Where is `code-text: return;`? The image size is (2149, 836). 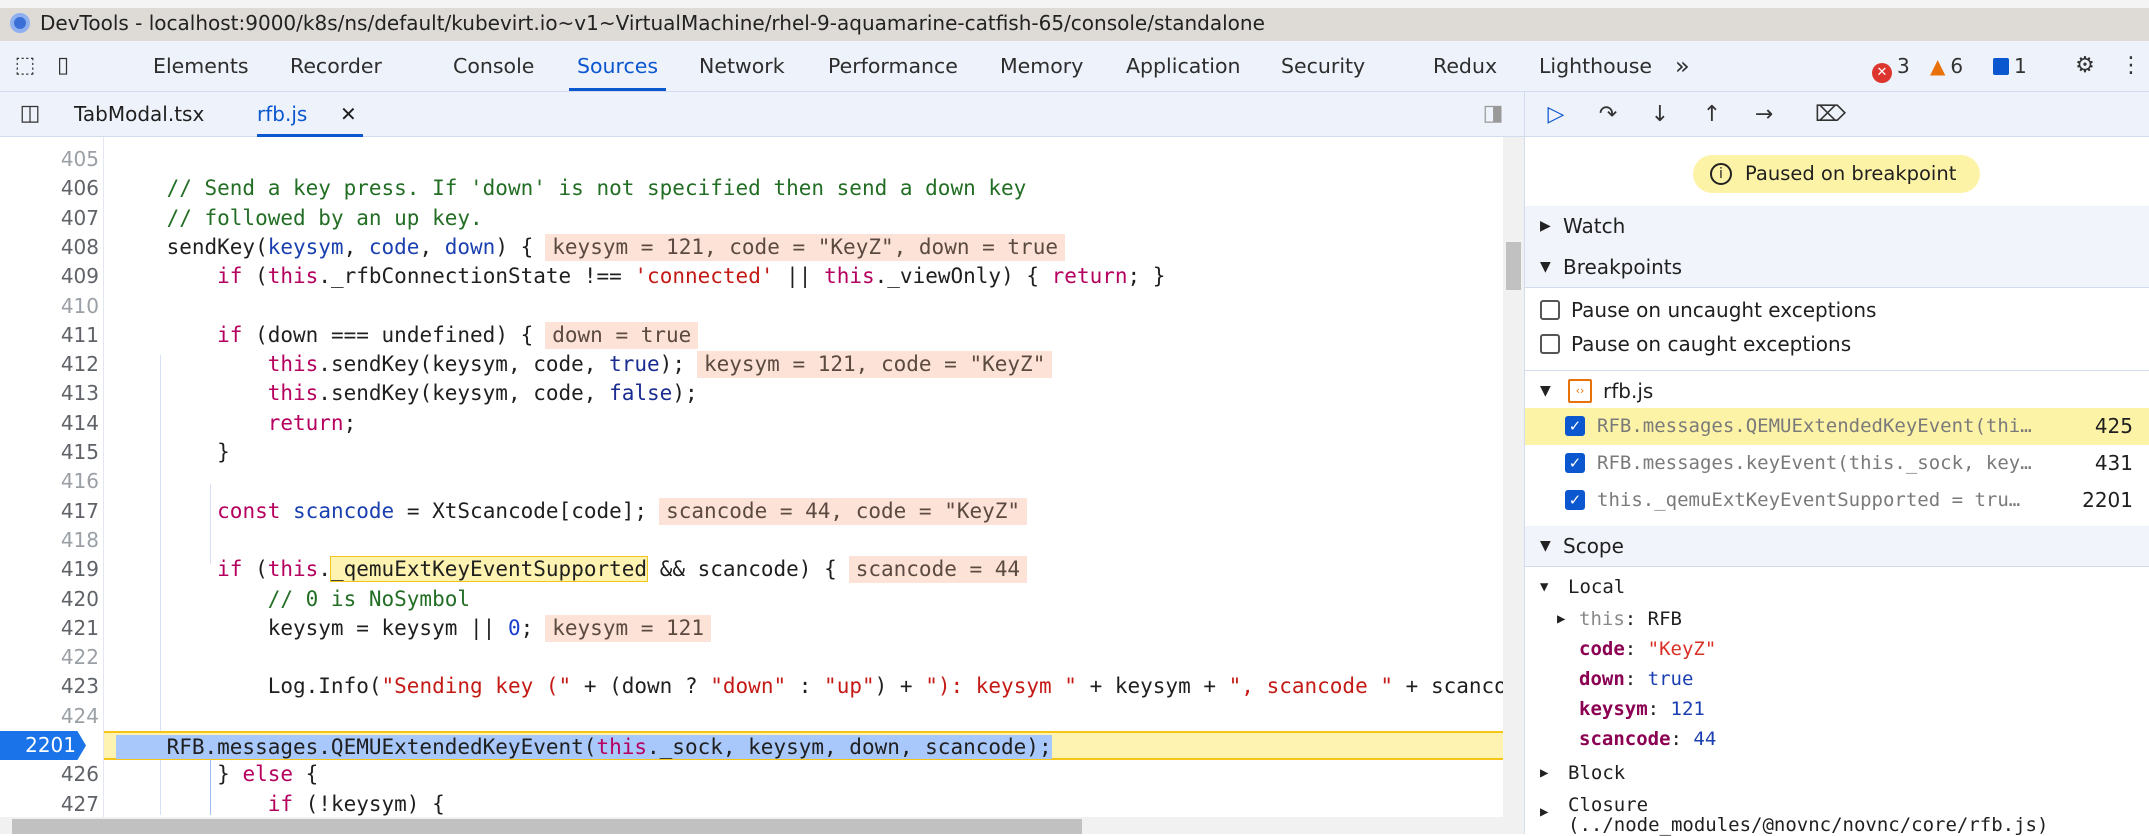
code-text: return; is located at coordinates (236, 423).